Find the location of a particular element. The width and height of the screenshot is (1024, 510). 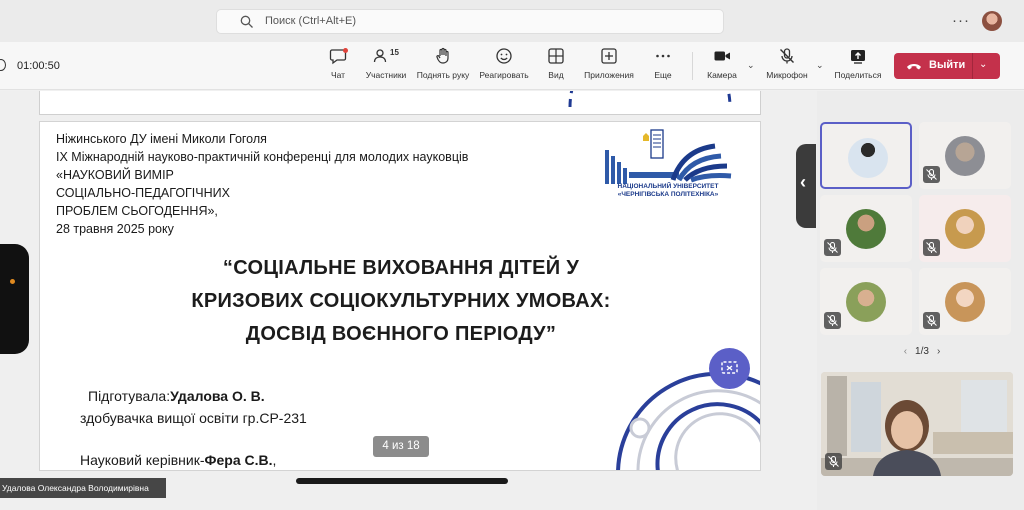

screen-focus-icon is located at coordinates (729, 367).